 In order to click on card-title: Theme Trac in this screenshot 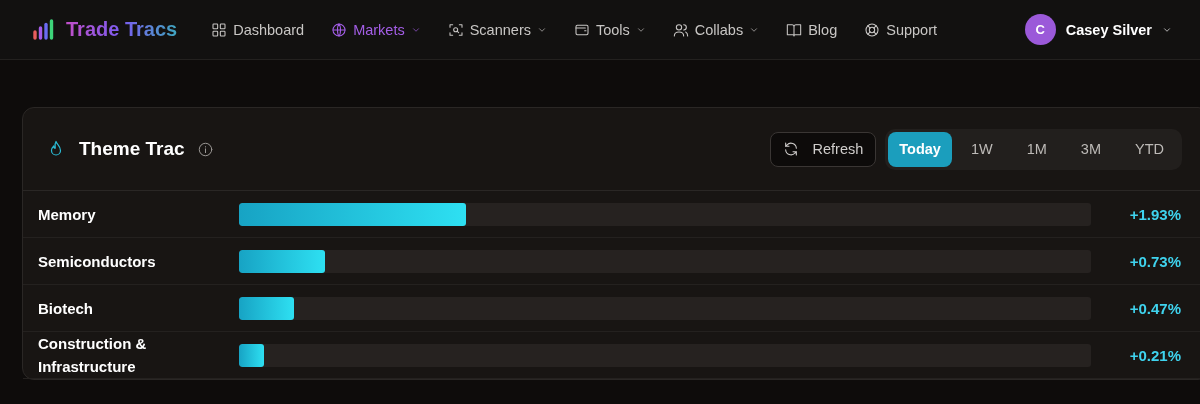, I will do `click(132, 149)`.